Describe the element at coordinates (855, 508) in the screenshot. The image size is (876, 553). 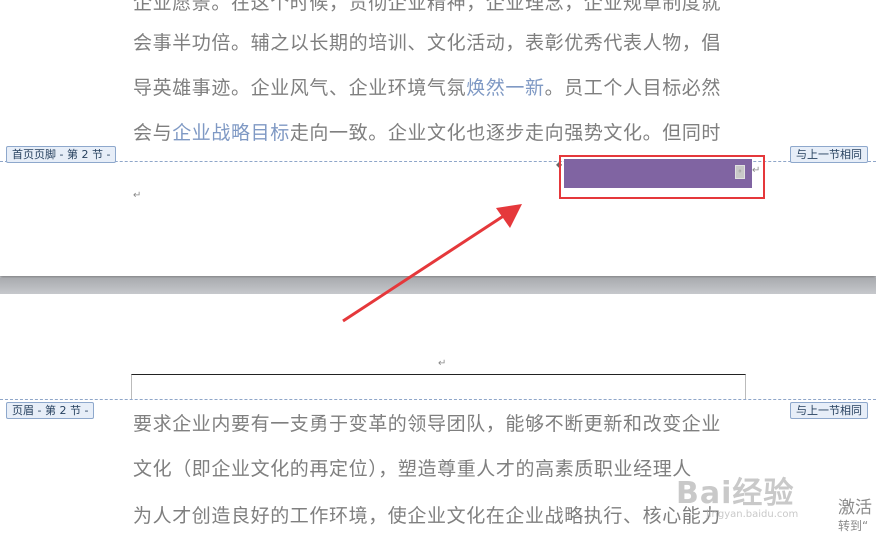
I see `activation-title: 激活` at that location.